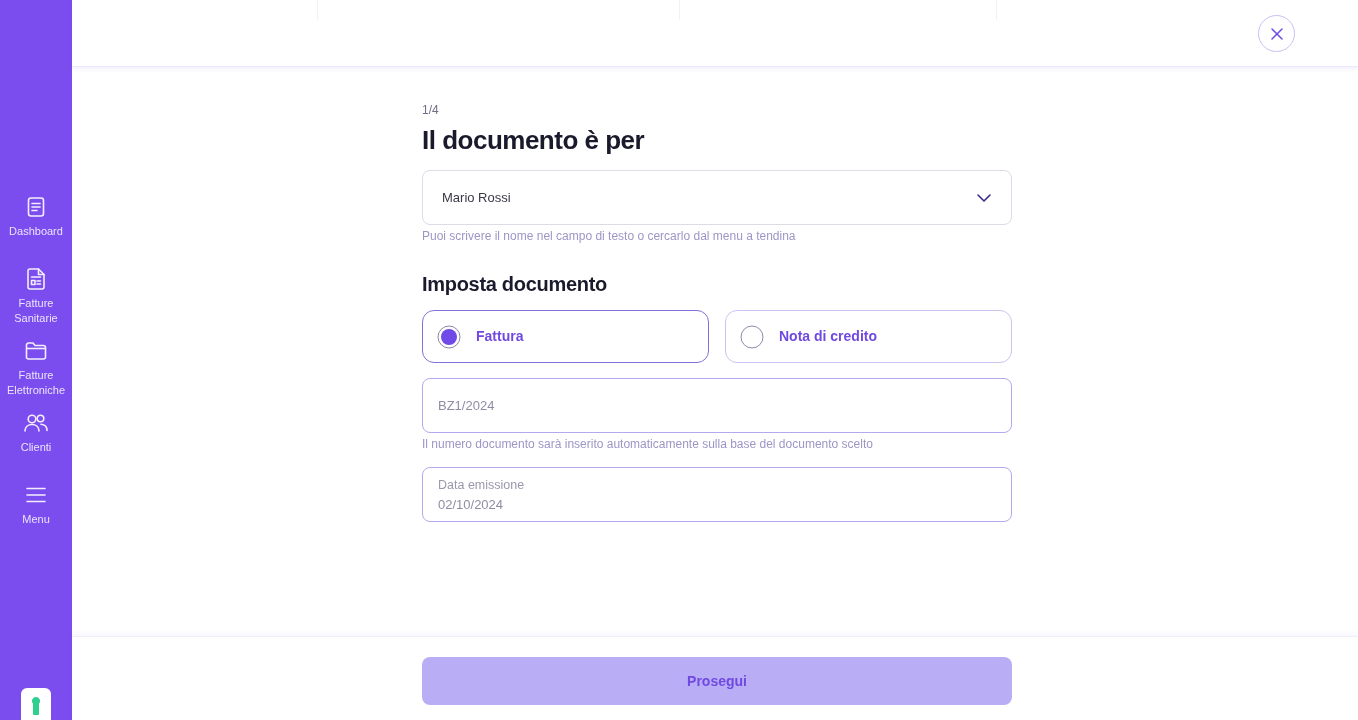  Describe the element at coordinates (36, 510) in the screenshot. I see `nav-item: Menu` at that location.